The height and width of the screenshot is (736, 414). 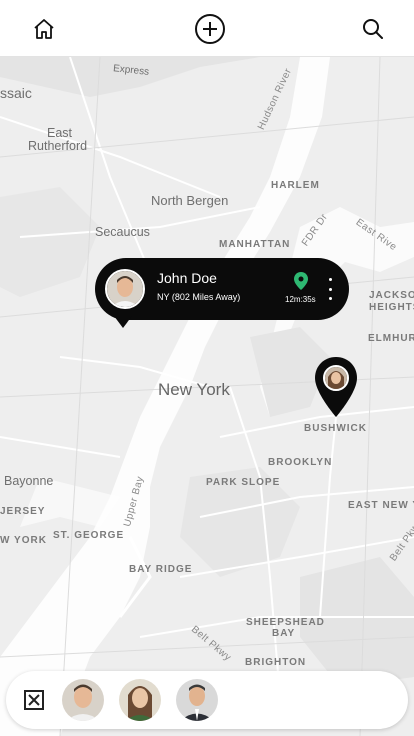 I want to click on map-label-bay-ridge: BAY RIDGE, so click(x=161, y=569).